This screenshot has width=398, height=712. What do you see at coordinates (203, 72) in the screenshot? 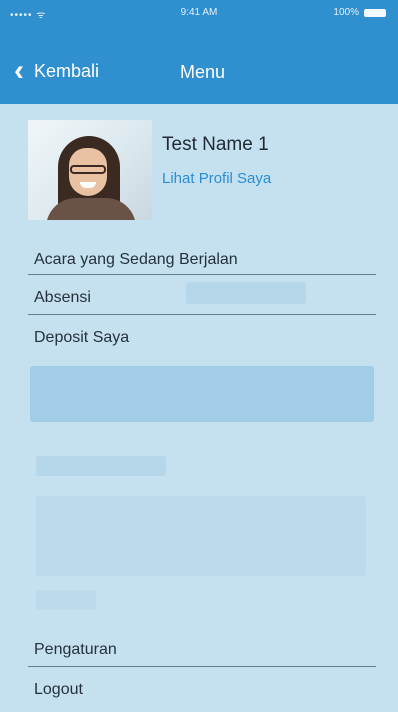
I see `page-title: Menu` at bounding box center [203, 72].